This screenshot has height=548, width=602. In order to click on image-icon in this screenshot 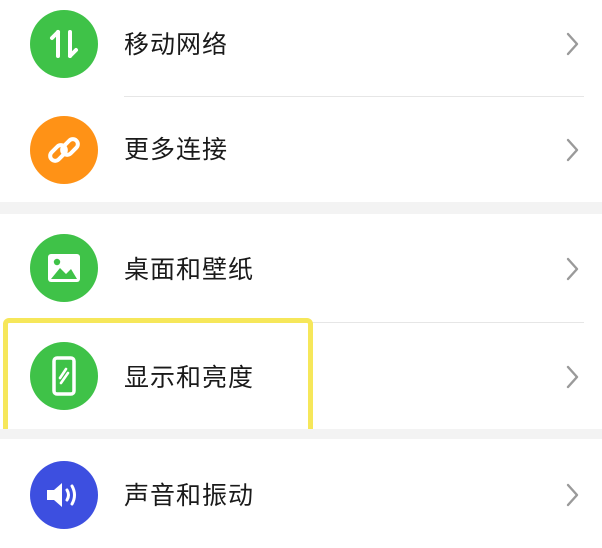, I will do `click(64, 268)`.